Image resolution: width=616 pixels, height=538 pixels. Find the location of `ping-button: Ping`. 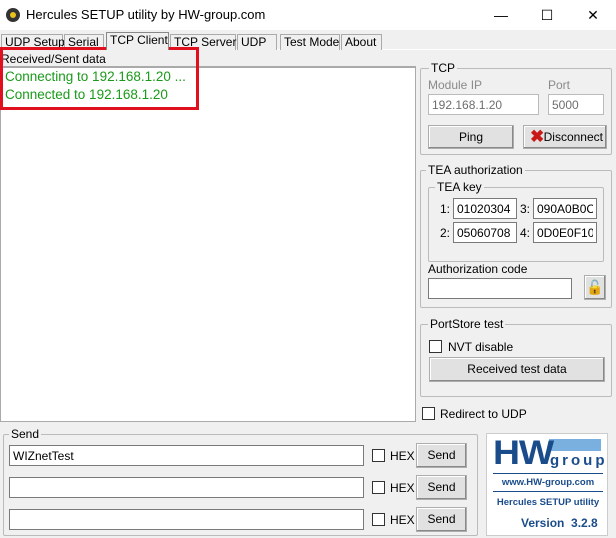

ping-button: Ping is located at coordinates (471, 137).